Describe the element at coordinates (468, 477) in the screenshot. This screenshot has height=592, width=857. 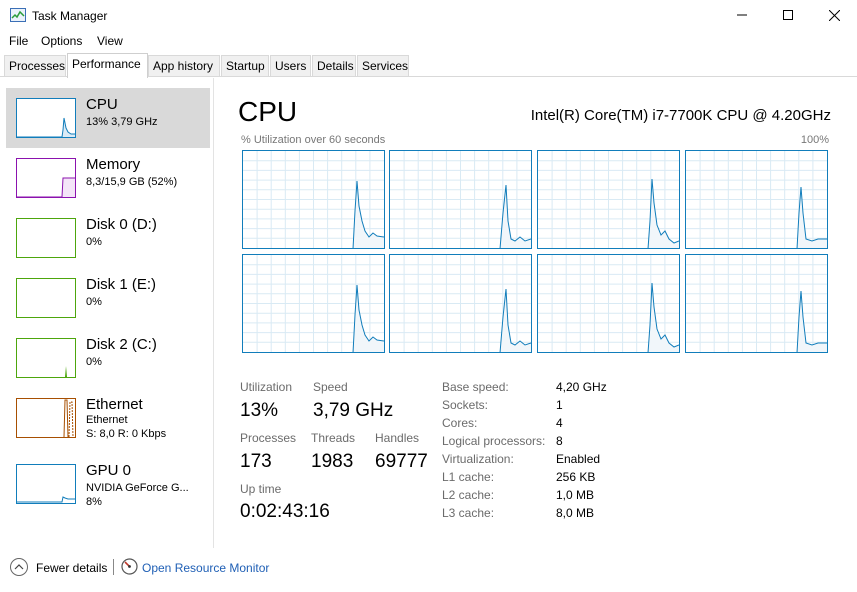
I see `spec-label: L1 cache:` at that location.